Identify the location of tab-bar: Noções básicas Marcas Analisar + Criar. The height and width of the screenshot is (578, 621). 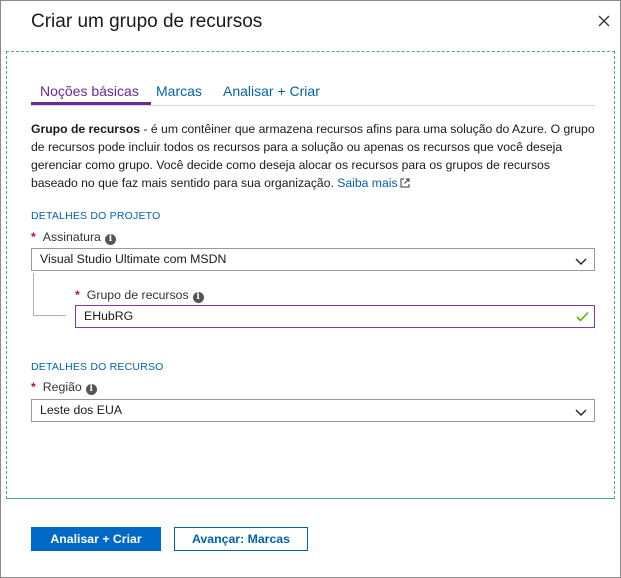
(313, 93).